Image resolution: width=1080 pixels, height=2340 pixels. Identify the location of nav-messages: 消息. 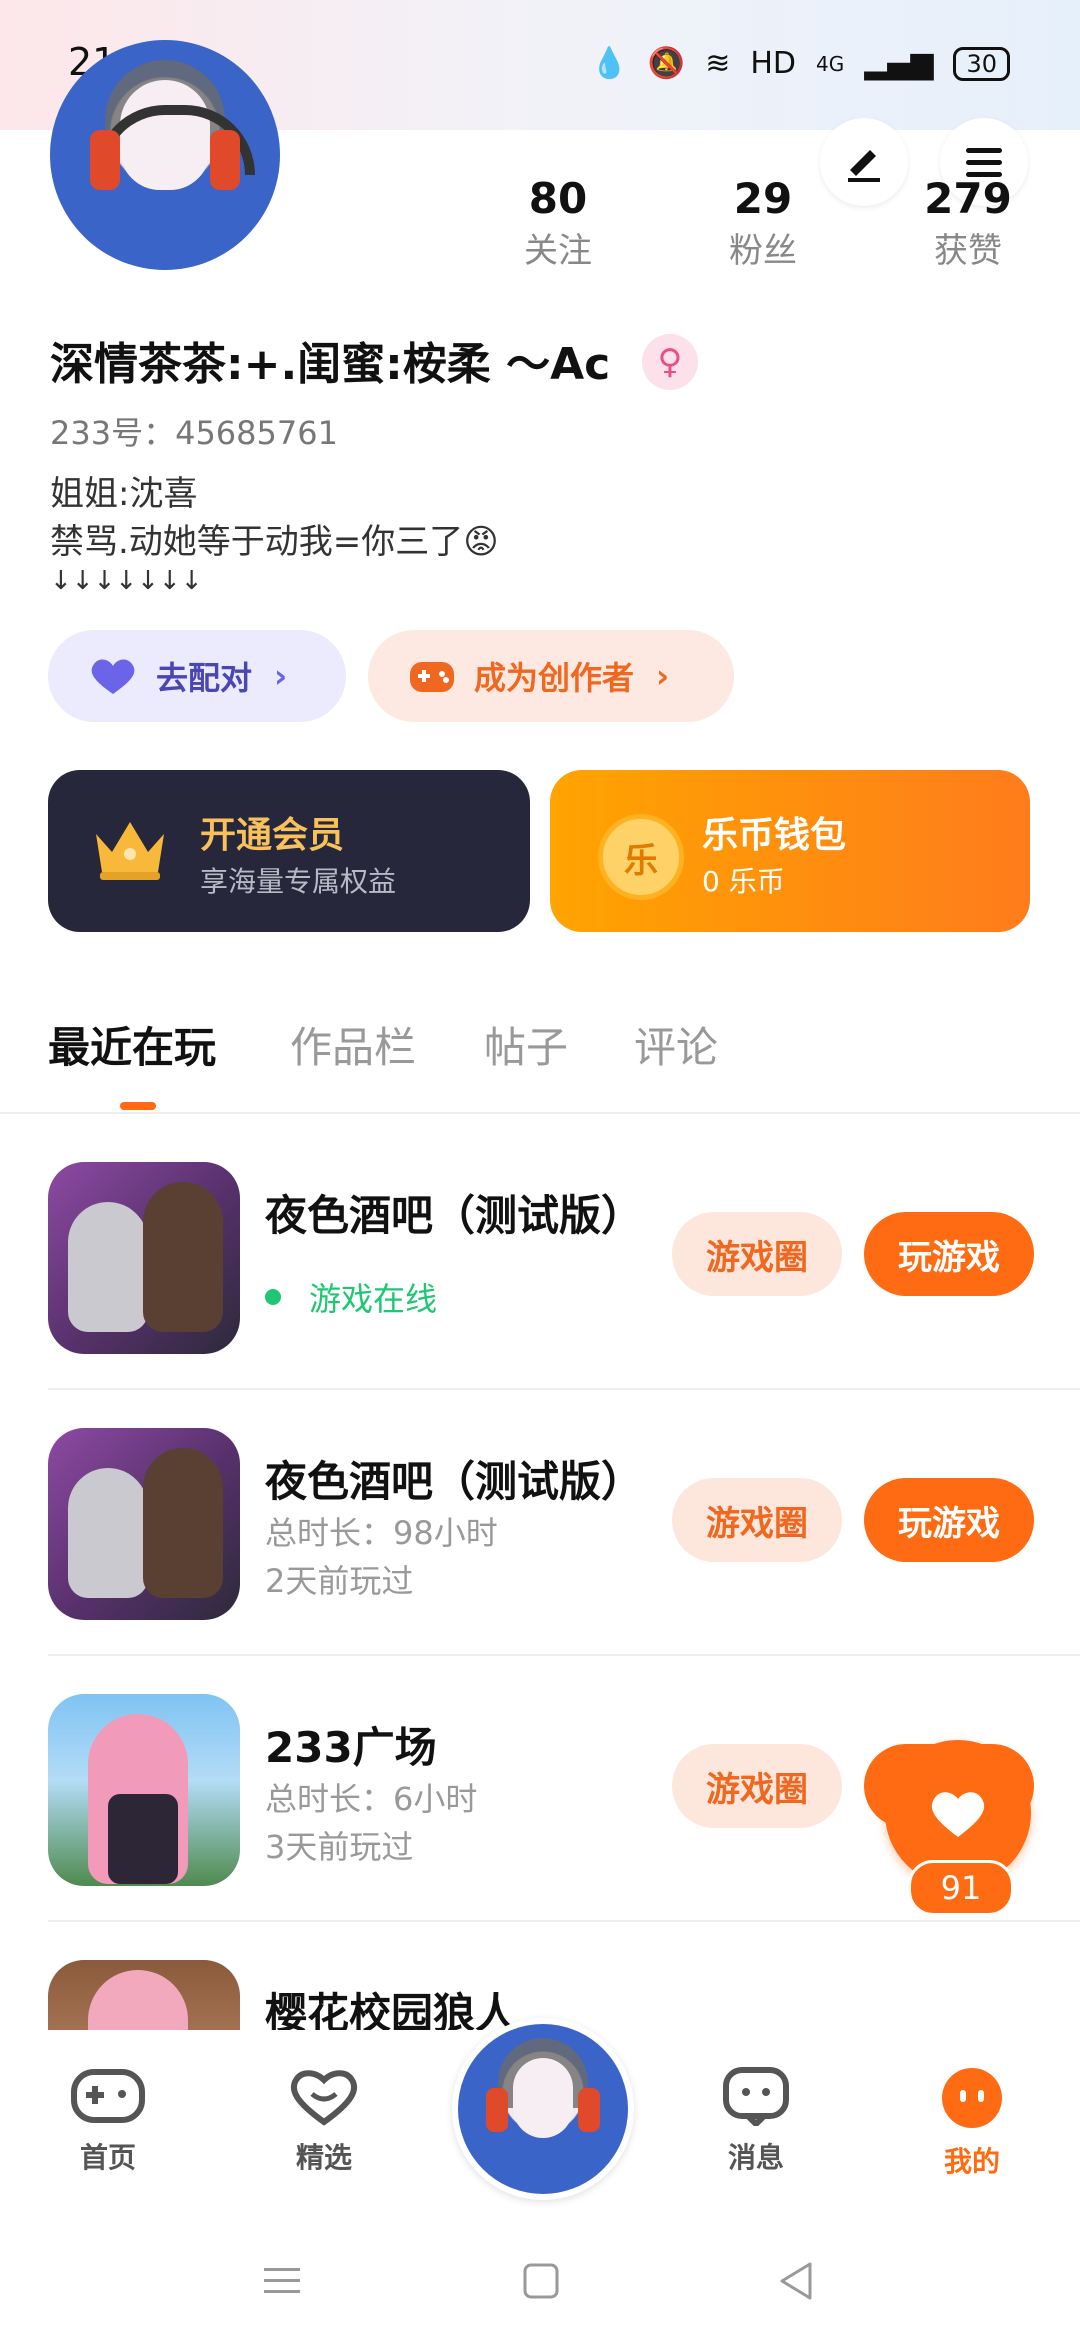
(756, 2121).